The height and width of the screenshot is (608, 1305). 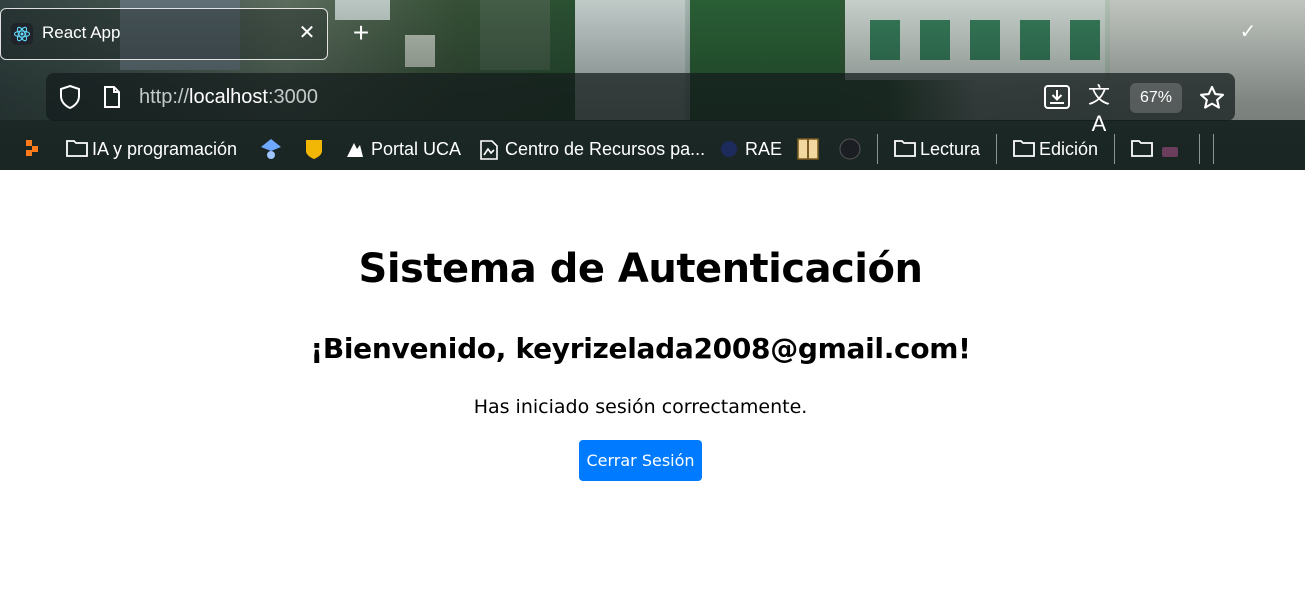 What do you see at coordinates (640, 348) in the screenshot?
I see `welcome-message: ¡Bienvenido, keyrizelada2008@gmail.com!` at bounding box center [640, 348].